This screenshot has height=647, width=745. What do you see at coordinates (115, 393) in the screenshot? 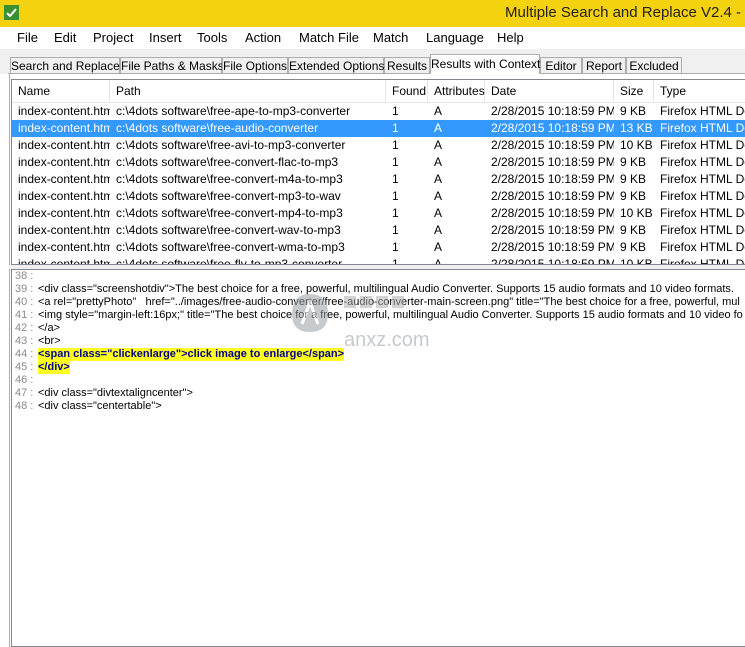
I see `line-text: <div class="divtextaligncenter">` at bounding box center [115, 393].